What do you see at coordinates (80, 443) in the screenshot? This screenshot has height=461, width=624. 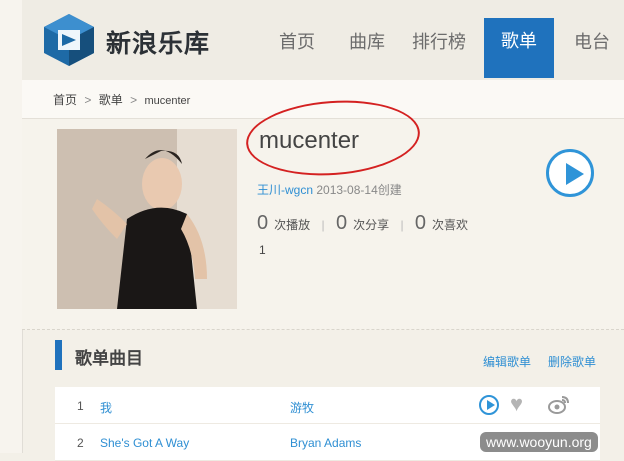 I see `track-number: 2` at bounding box center [80, 443].